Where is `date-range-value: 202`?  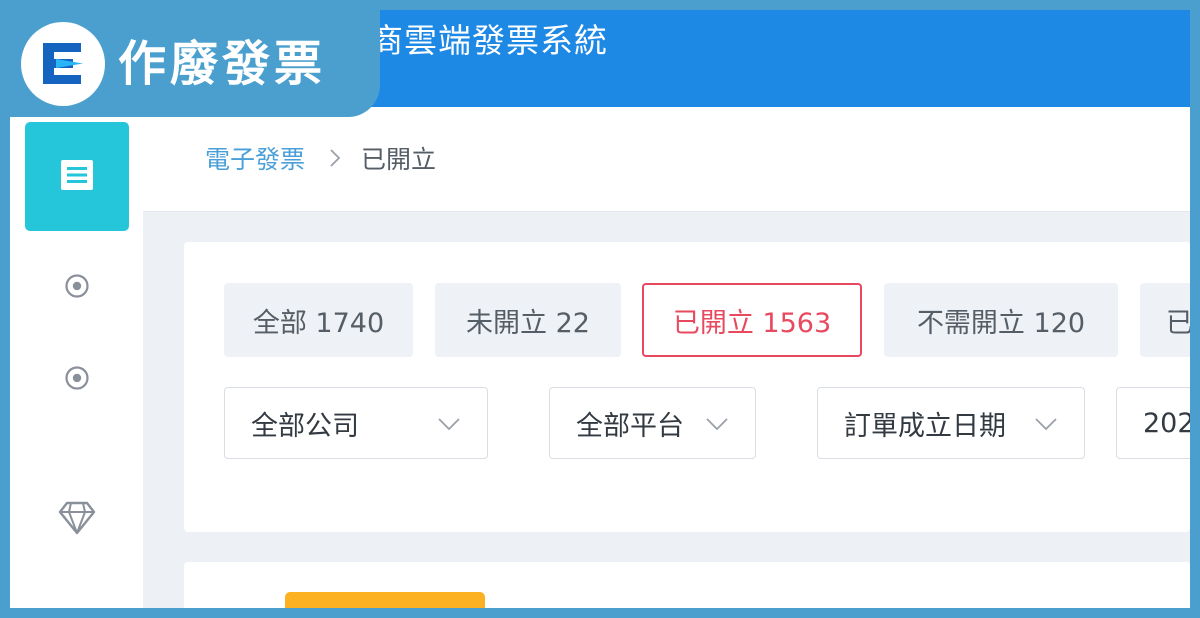
date-range-value: 202 is located at coordinates (1166, 423).